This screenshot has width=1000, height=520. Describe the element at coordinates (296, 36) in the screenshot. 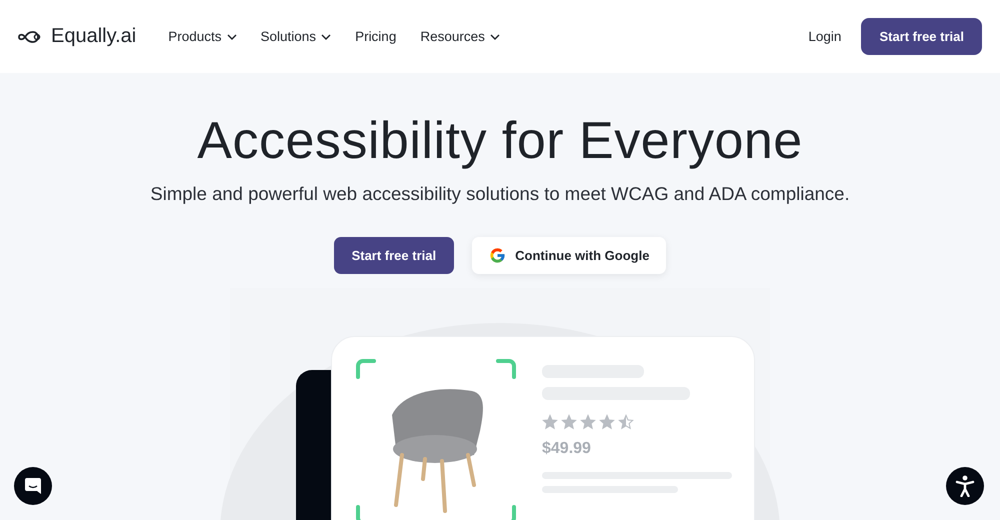

I see `nav-item: Solutions` at that location.